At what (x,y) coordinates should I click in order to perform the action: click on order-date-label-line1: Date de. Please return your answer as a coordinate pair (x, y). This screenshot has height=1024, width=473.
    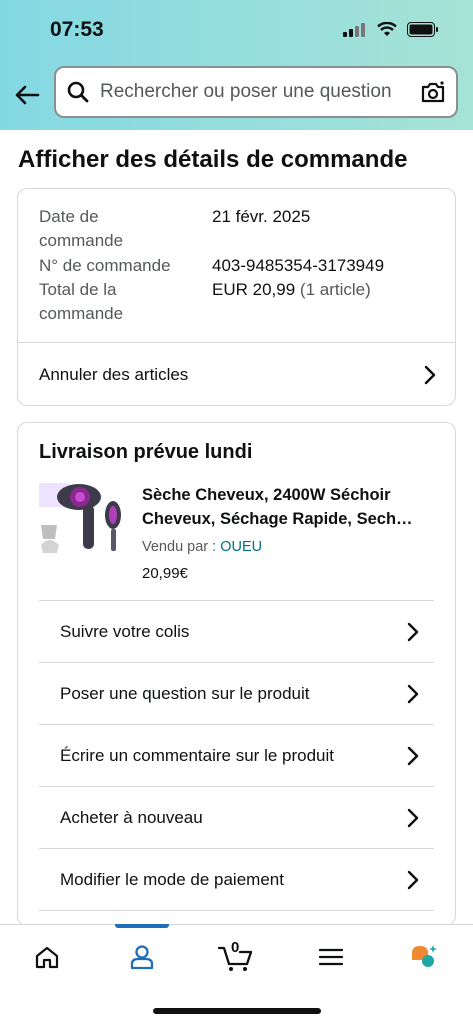
    Looking at the image, I should click on (69, 216).